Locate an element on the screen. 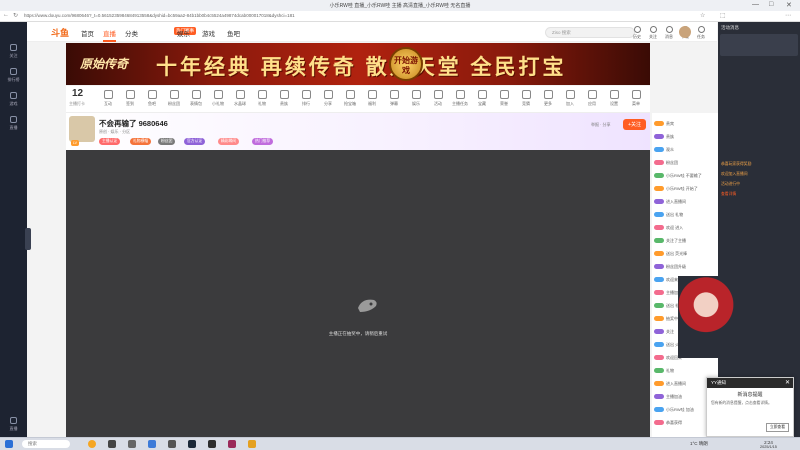 This screenshot has height=450, width=800. side-panel-title: 活动消息 is located at coordinates (730, 27).